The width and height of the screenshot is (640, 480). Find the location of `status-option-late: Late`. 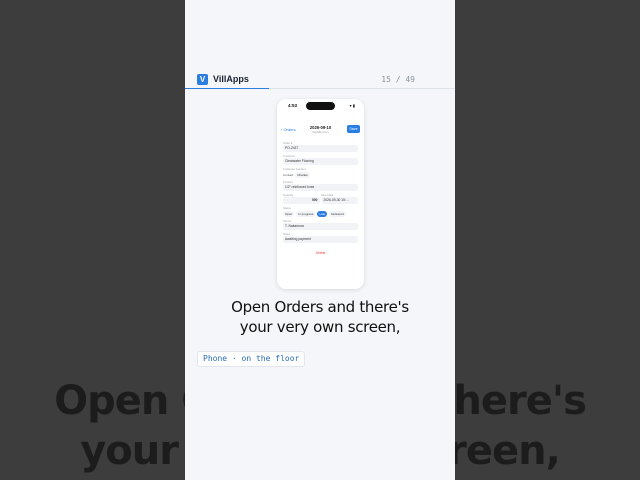

status-option-late: Late is located at coordinates (322, 213).